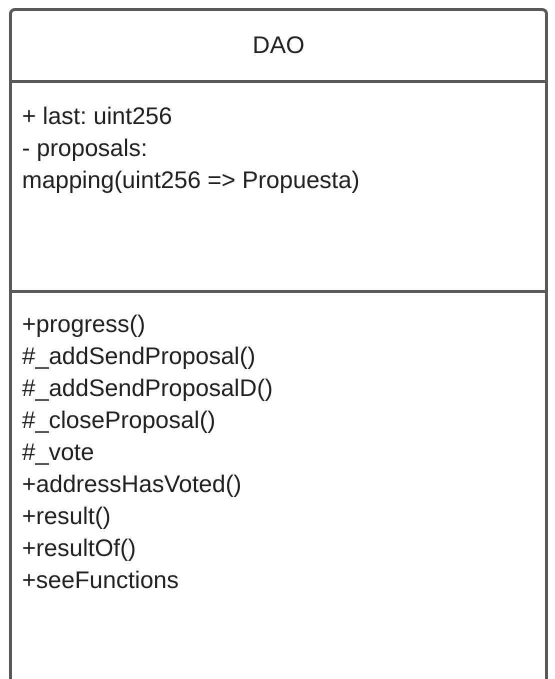  I want to click on method-text: +progress(), so click(84, 325).